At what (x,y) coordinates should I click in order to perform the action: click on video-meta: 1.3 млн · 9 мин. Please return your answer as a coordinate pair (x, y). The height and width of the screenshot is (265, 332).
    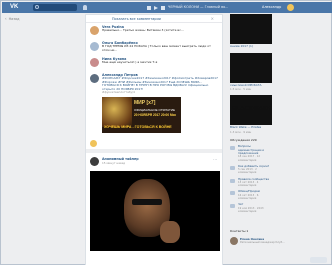
    Looking at the image, I should click on (241, 131).